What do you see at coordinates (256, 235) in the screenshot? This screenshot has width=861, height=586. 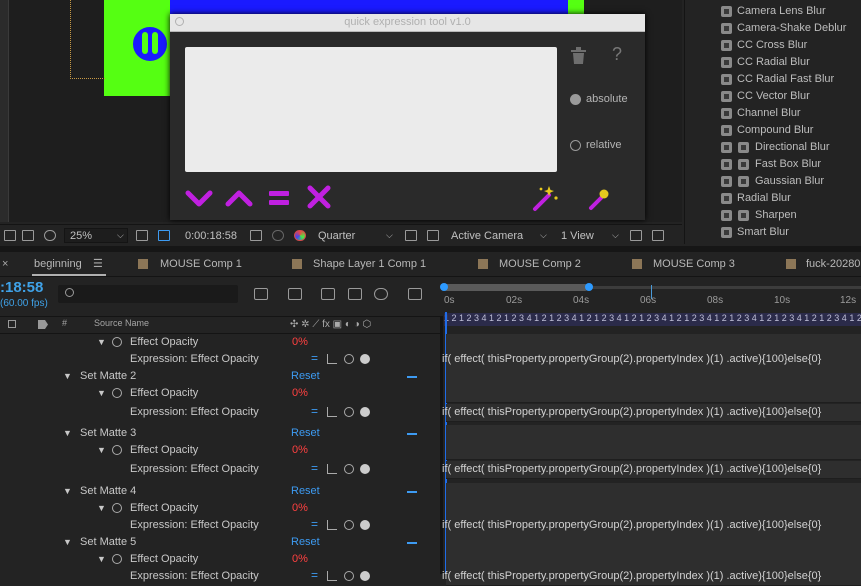 I see `camera-icon` at bounding box center [256, 235].